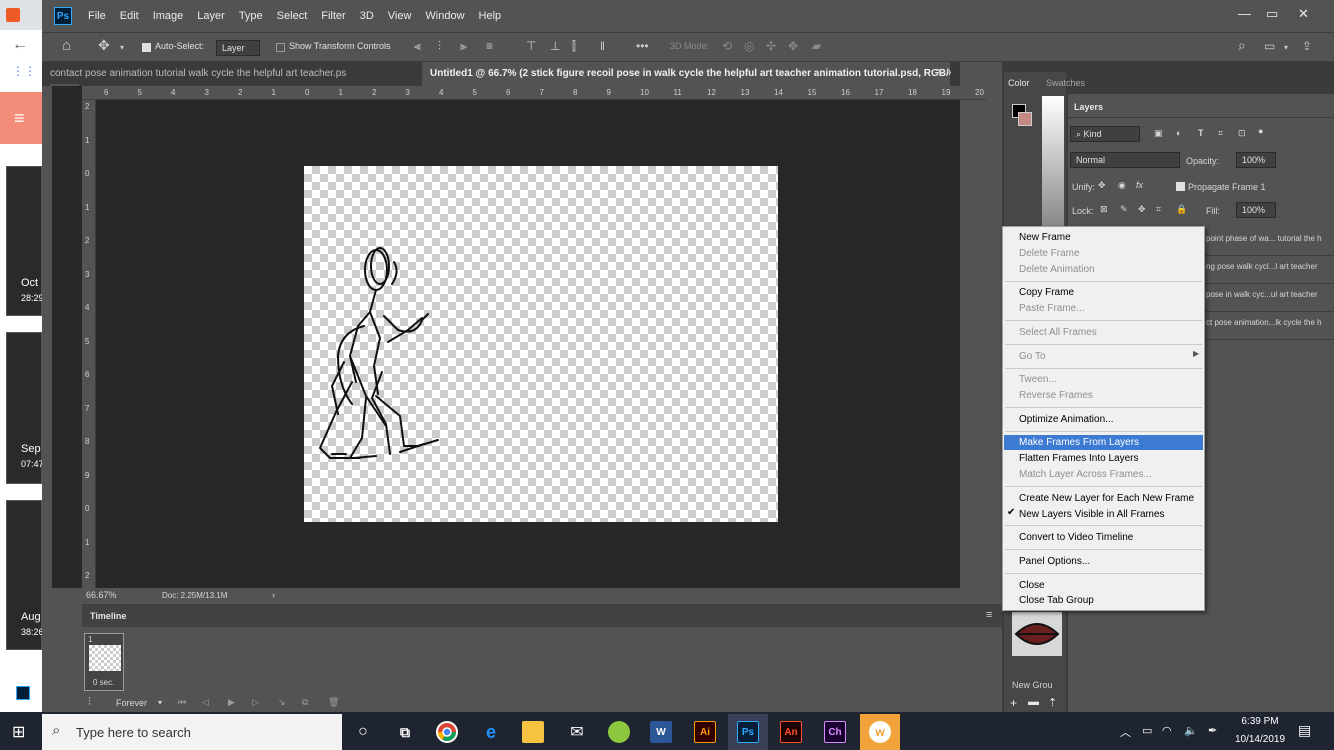 This screenshot has width=1334, height=750. Describe the element at coordinates (101, 595) in the screenshot. I see `zoom-level: 66.67%` at that location.